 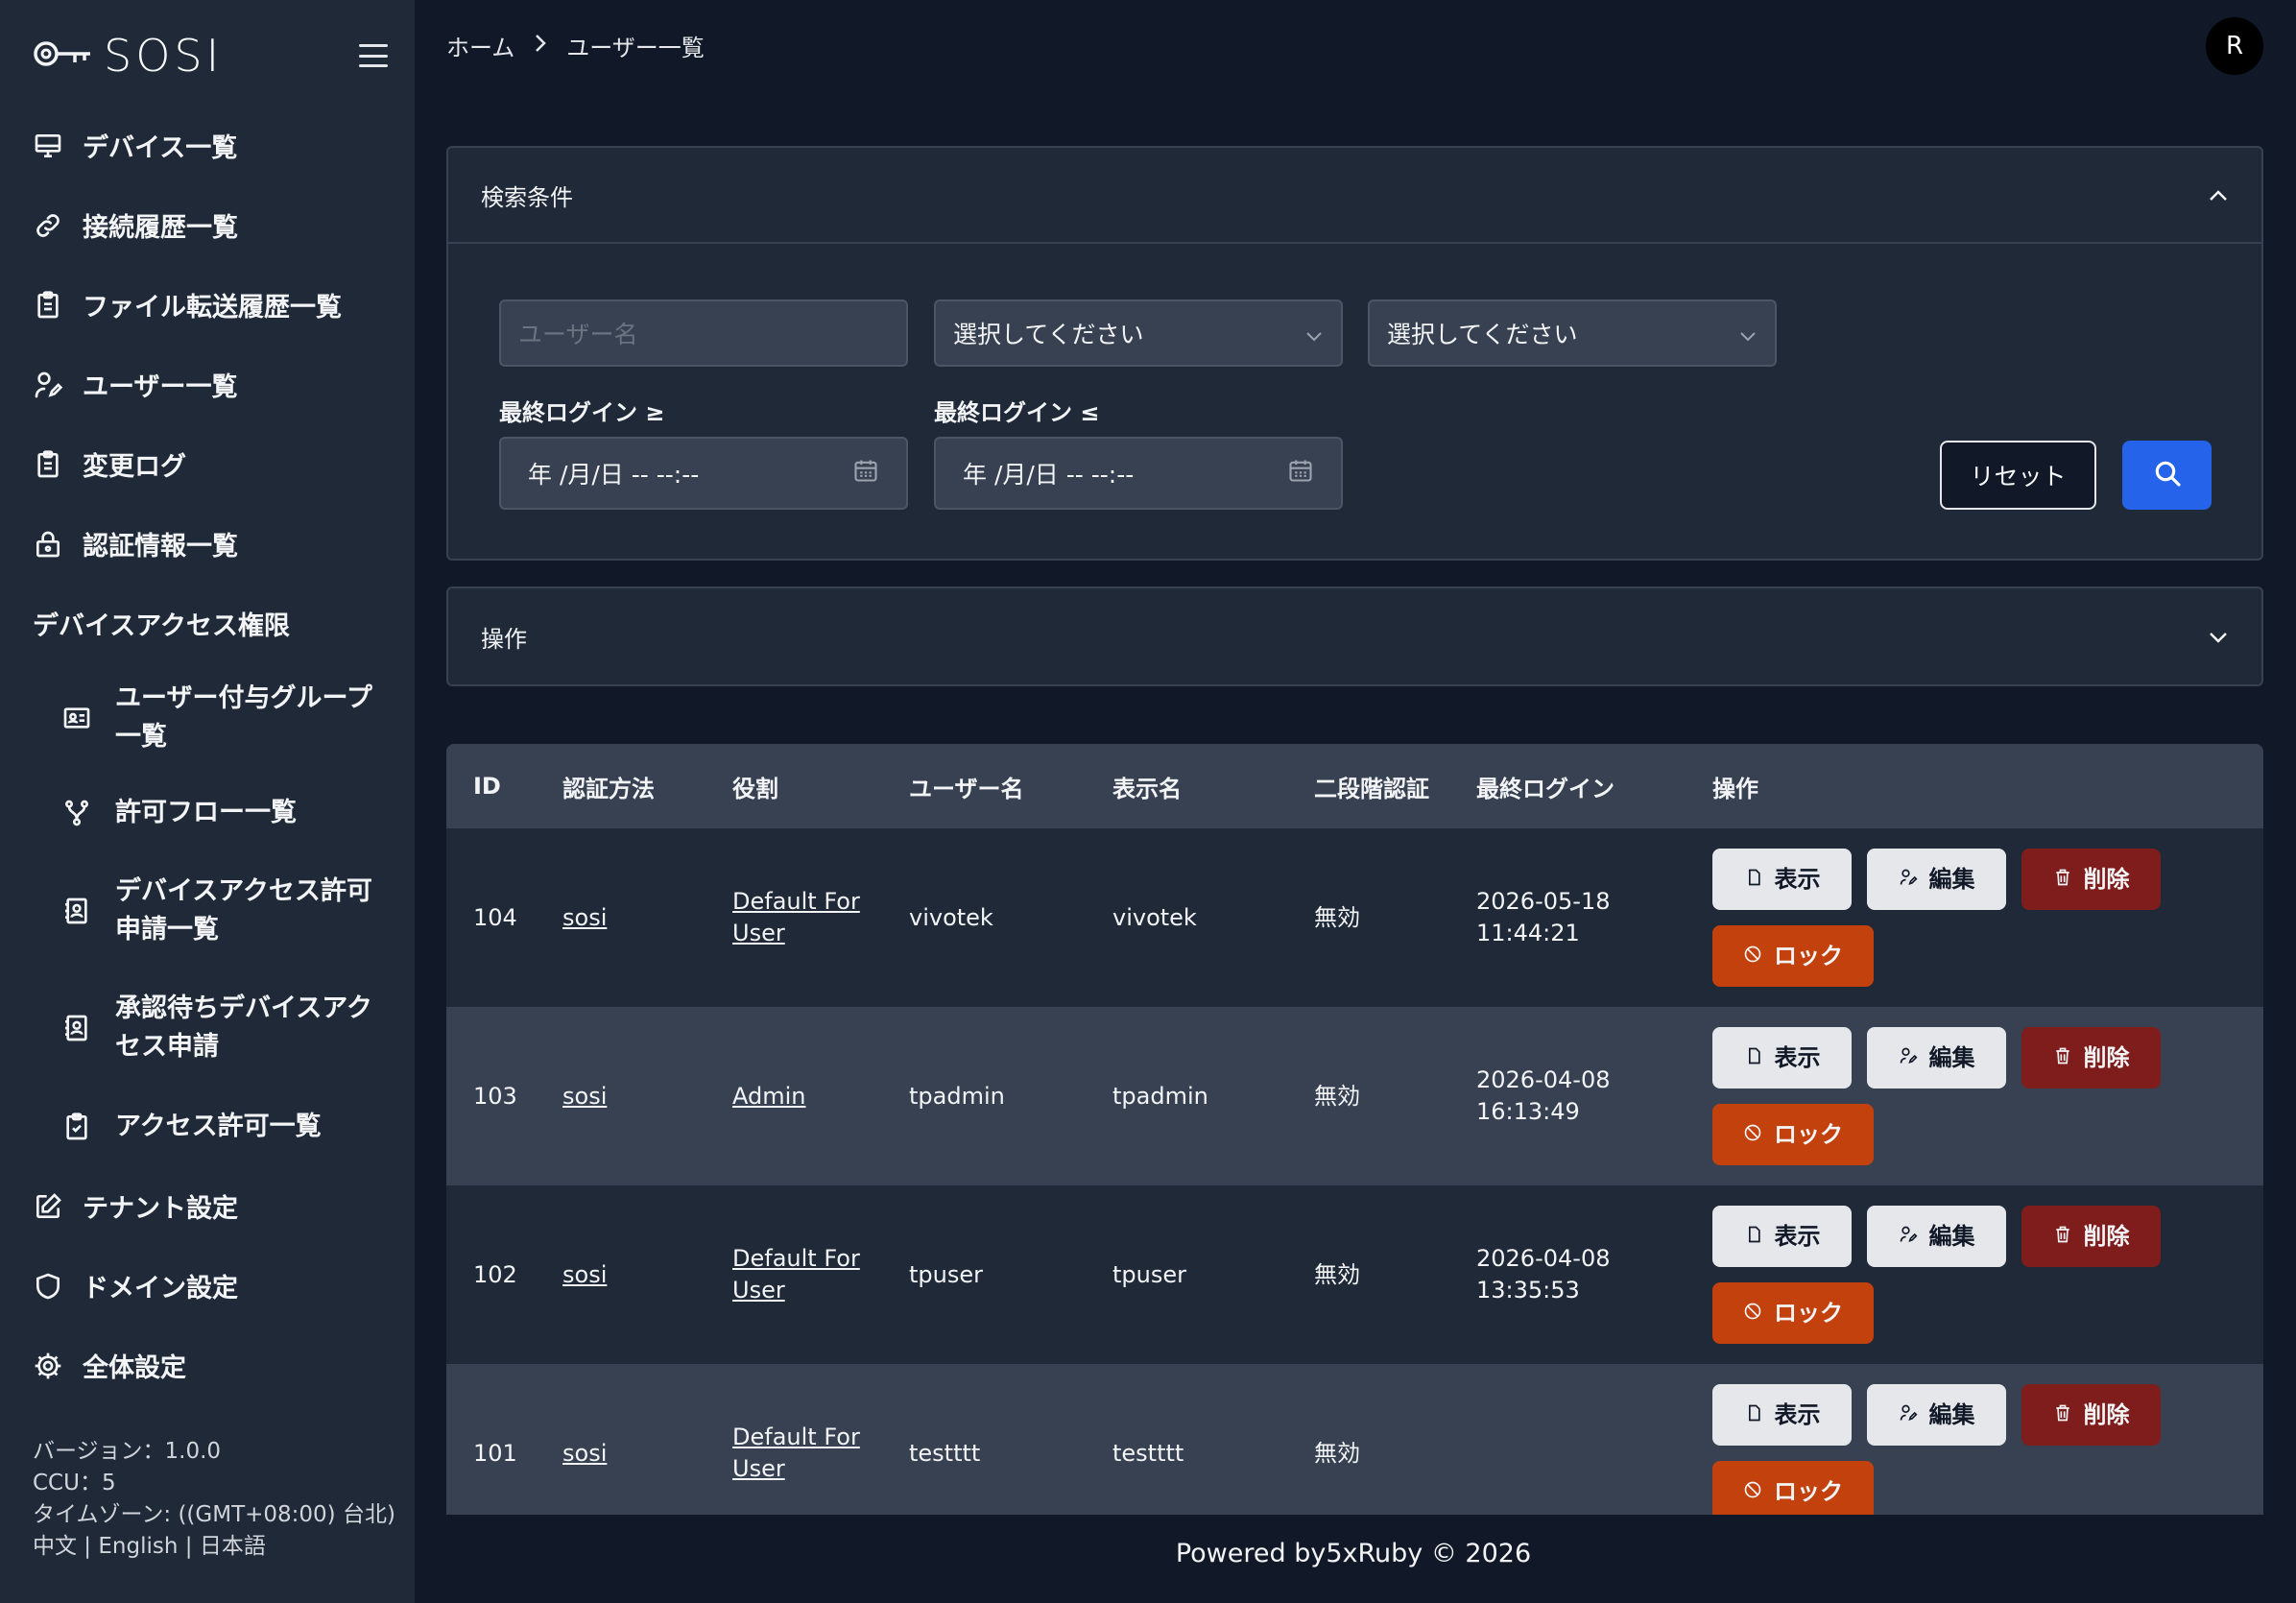 I want to click on username-input: ユーザー名, so click(x=704, y=333).